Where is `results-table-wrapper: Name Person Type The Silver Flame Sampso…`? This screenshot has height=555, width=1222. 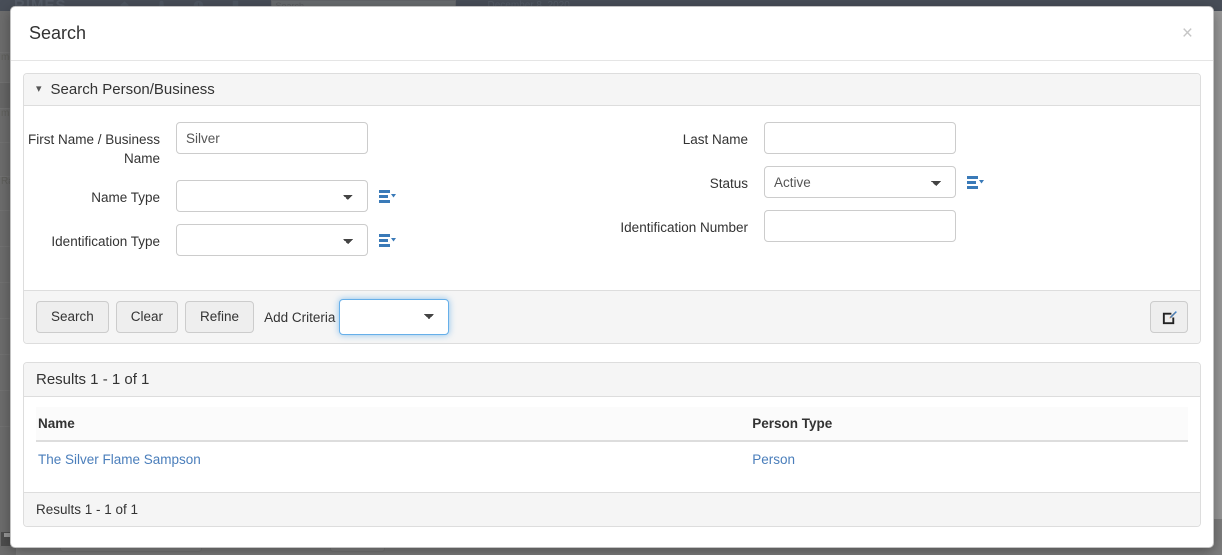 results-table-wrapper: Name Person Type The Silver Flame Sampso… is located at coordinates (612, 437).